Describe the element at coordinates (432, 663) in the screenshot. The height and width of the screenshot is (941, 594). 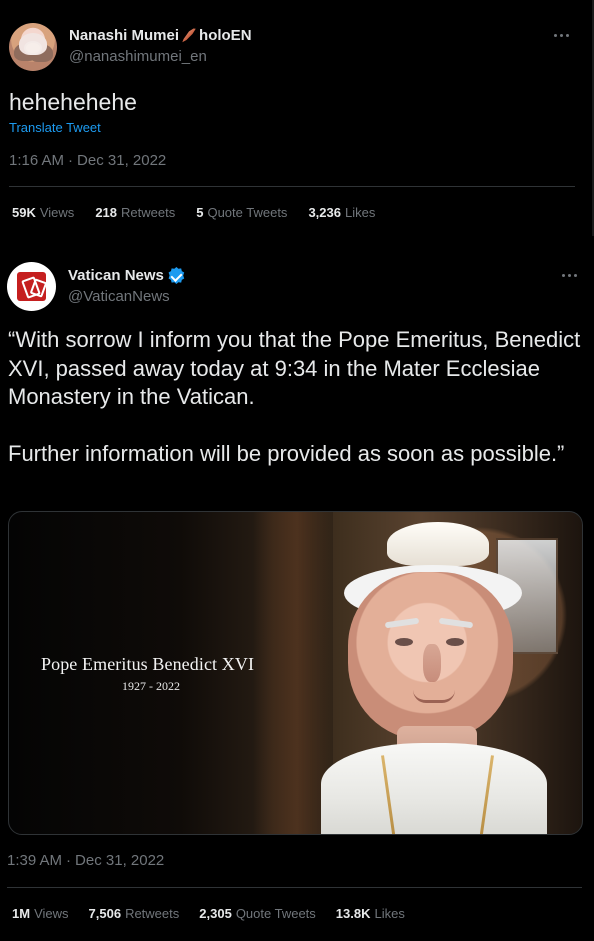
I see `nose-shape` at that location.